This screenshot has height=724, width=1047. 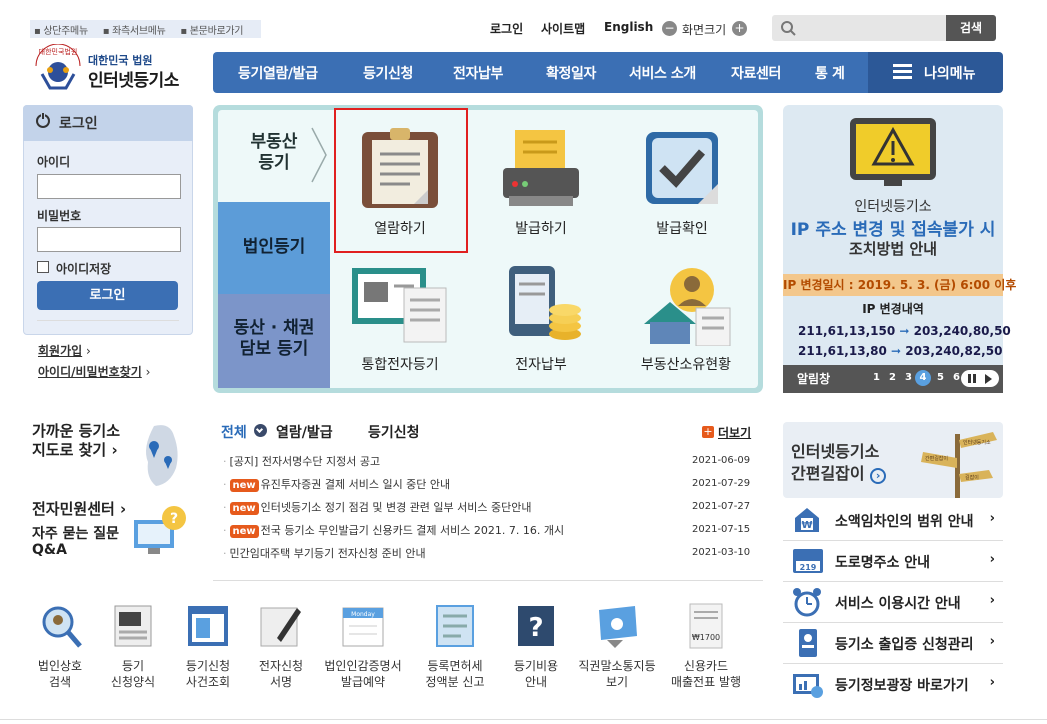 I want to click on quick-license-tax-report: 등록면허세 정액분 신고, so click(x=455, y=648).